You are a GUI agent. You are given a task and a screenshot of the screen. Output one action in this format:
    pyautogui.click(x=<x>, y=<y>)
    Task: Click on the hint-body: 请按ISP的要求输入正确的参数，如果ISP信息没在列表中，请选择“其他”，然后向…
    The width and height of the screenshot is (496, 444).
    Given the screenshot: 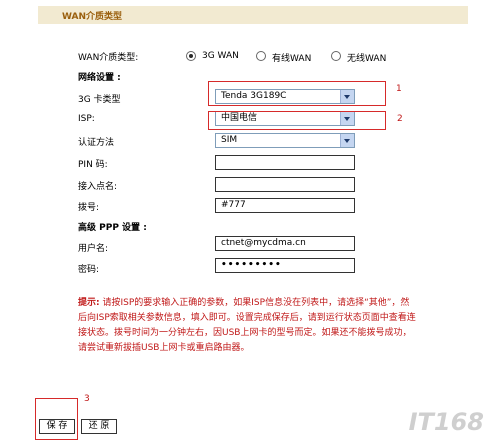 What is the action you would take?
    pyautogui.click(x=247, y=325)
    